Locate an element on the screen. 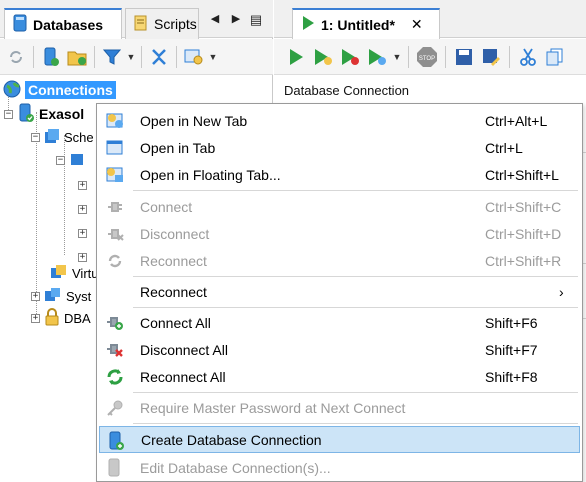 Image resolution: width=586 pixels, height=482 pixels. menu-item-connect-all: Connect All Shift+F6 is located at coordinates (339, 322).